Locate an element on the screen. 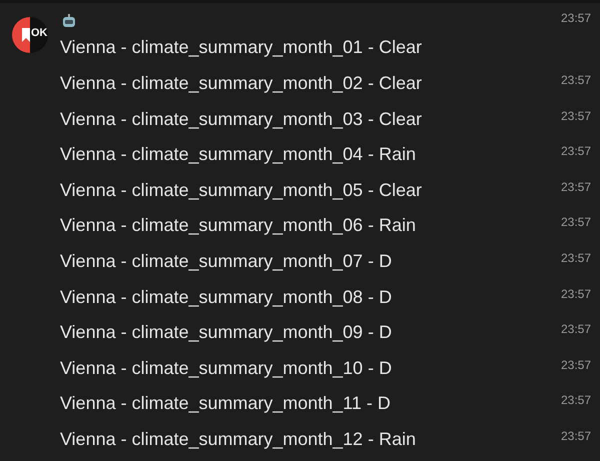 The height and width of the screenshot is (461, 600). message-text: Vienna - climate_summary_month_04 - Rain is located at coordinates (238, 154).